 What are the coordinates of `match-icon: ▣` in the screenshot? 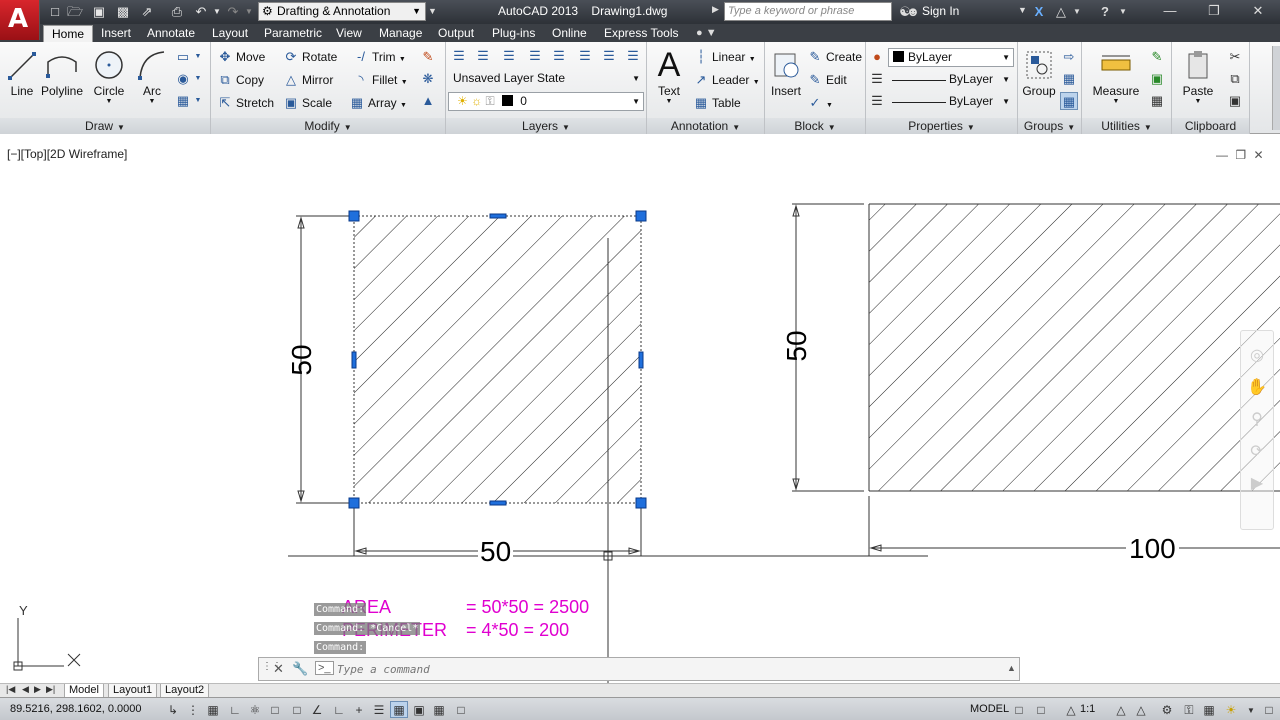 It's located at (1235, 101).